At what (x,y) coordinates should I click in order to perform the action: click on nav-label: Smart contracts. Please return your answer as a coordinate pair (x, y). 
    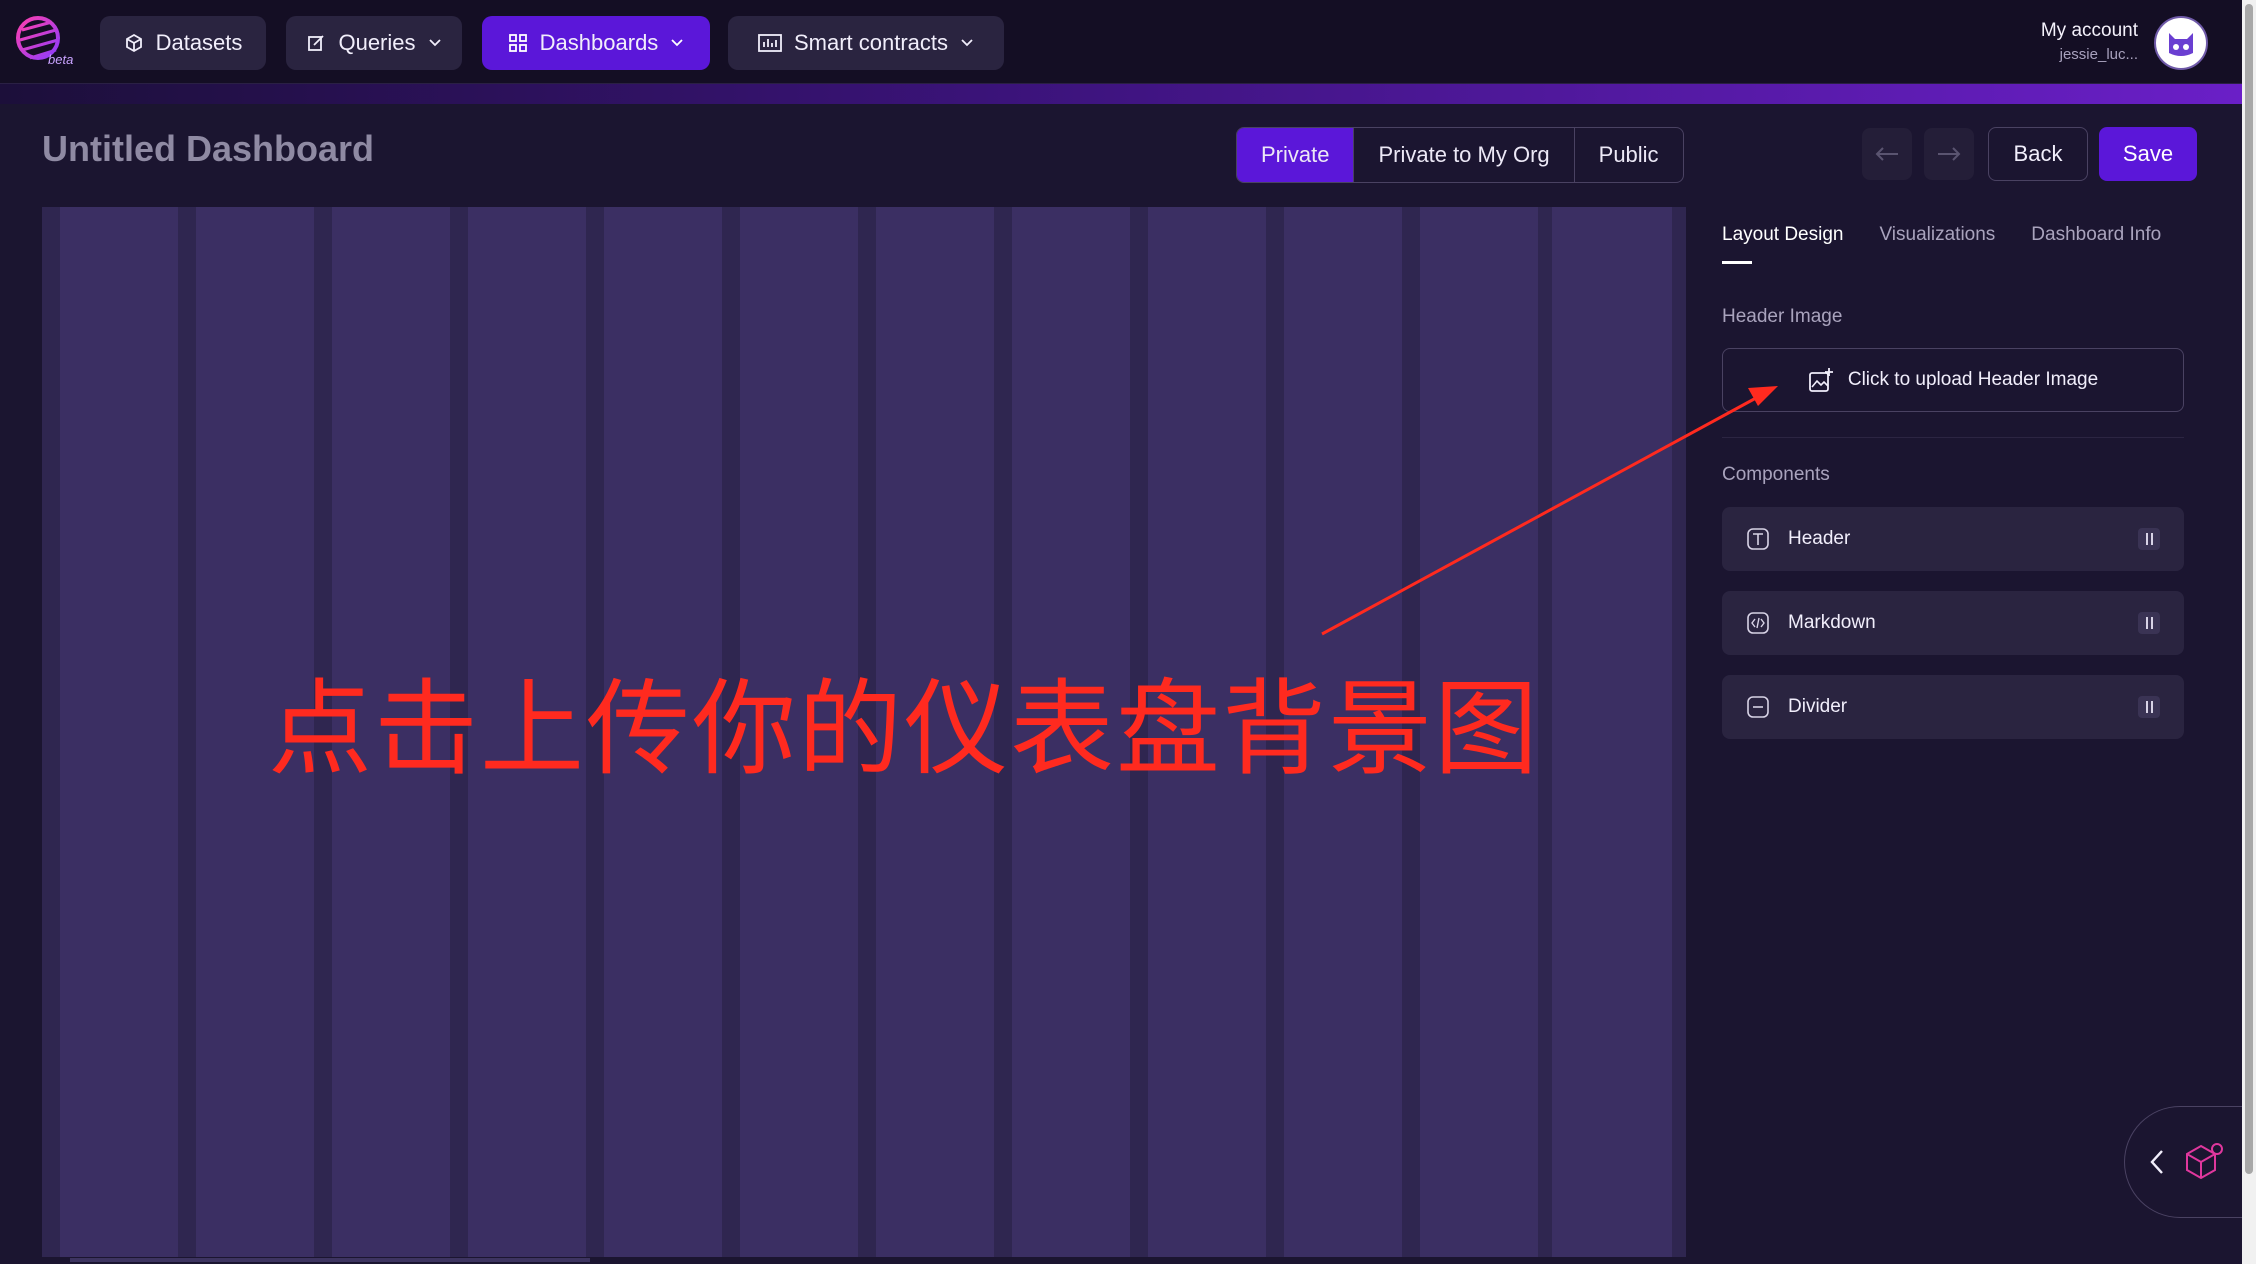
    Looking at the image, I should click on (871, 42).